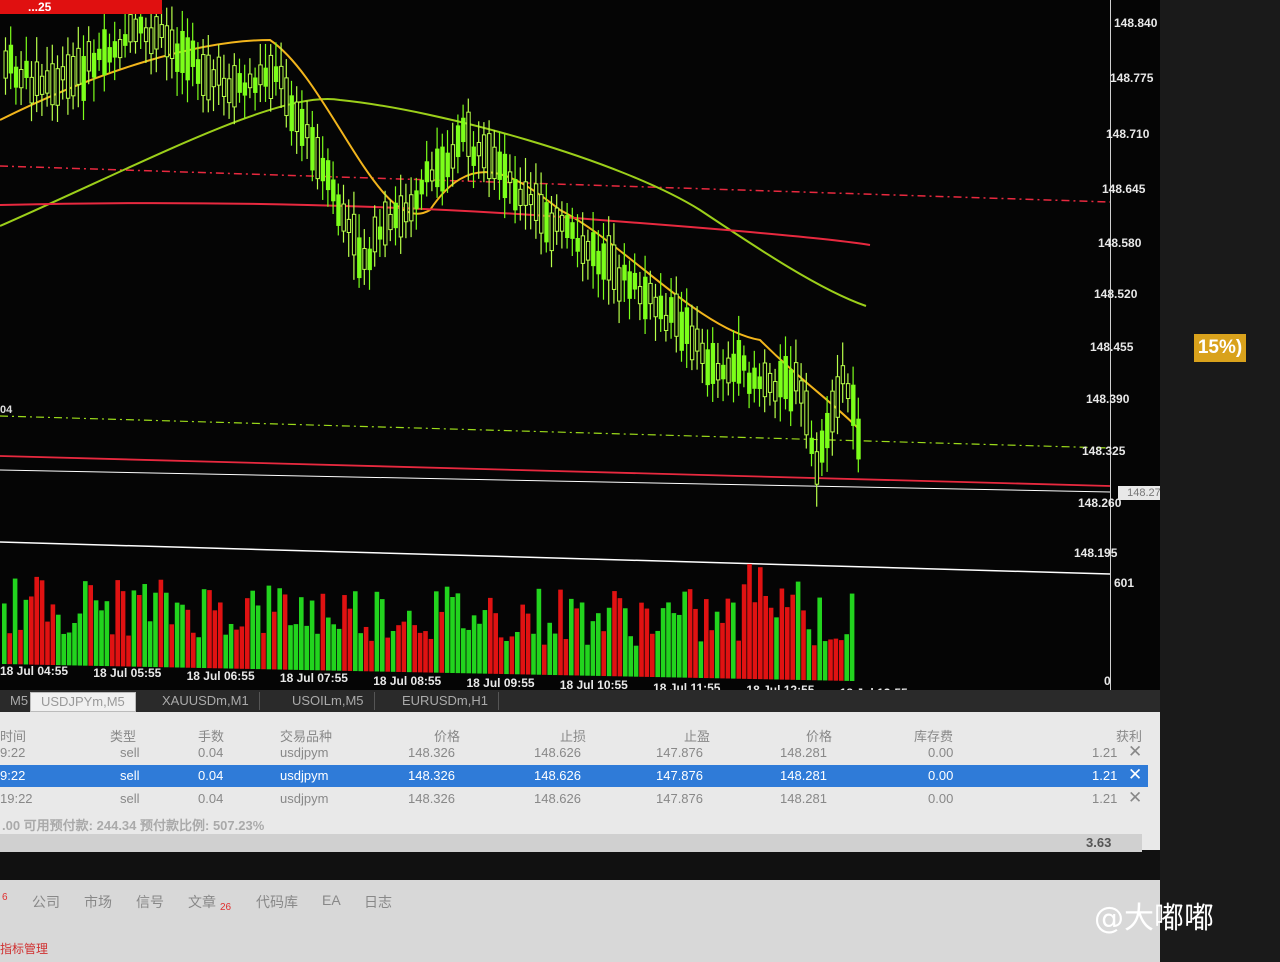 This screenshot has height=962, width=1280. What do you see at coordinates (98, 902) in the screenshot?
I see `toolbox-tab-market: 市场` at bounding box center [98, 902].